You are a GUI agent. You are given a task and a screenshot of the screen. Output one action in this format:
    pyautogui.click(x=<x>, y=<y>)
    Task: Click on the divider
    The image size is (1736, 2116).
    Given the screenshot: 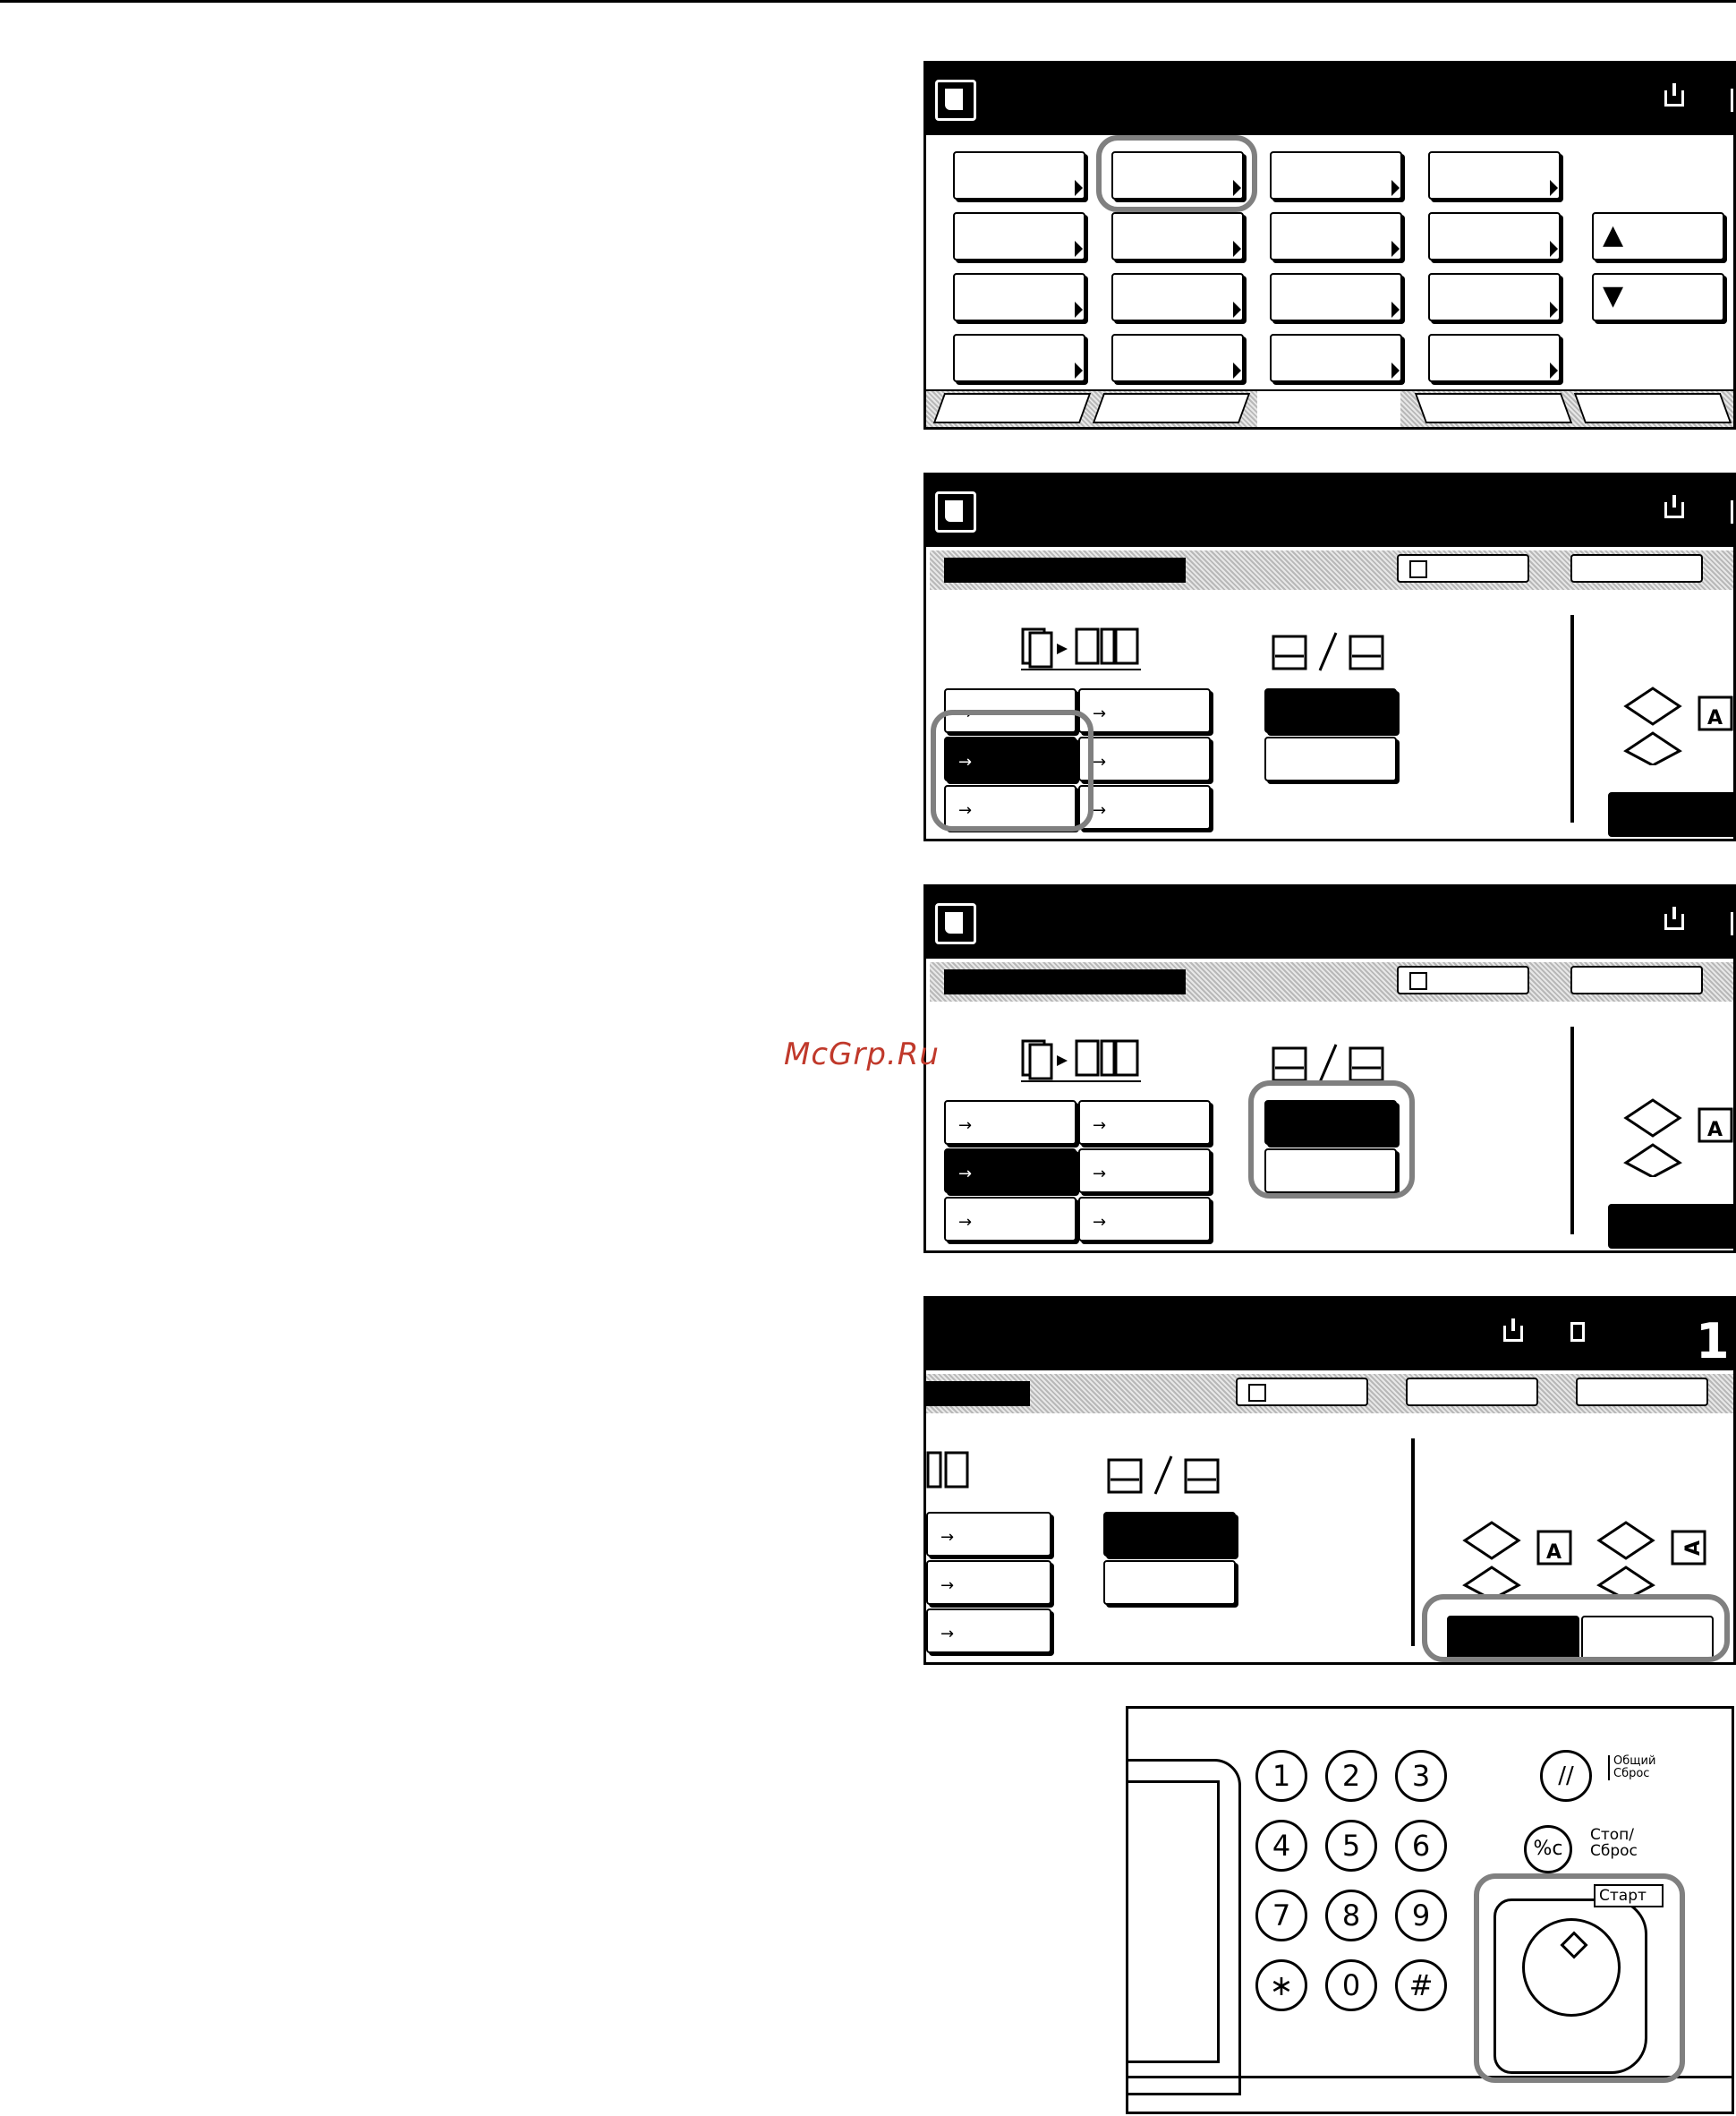 What is the action you would take?
    pyautogui.click(x=1413, y=1542)
    